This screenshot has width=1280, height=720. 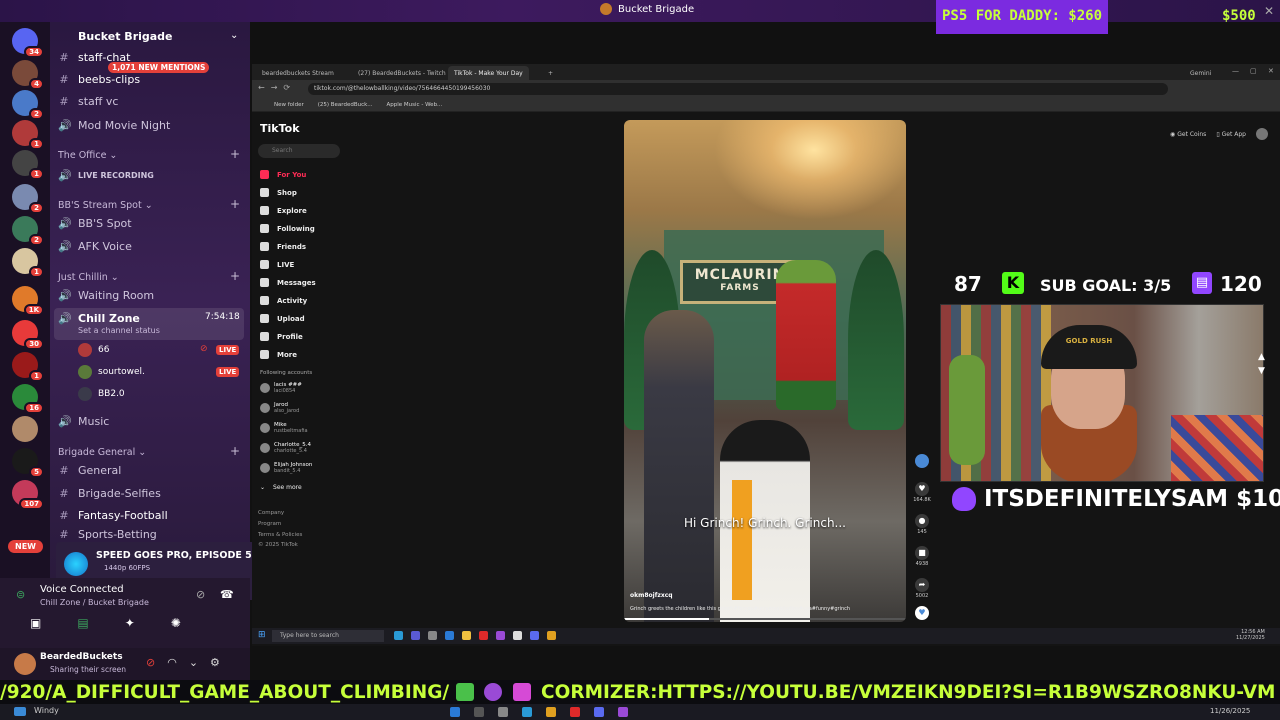 I want to click on channel-mod-movie-night: 🔊 Mod Movie Night, so click(x=114, y=125).